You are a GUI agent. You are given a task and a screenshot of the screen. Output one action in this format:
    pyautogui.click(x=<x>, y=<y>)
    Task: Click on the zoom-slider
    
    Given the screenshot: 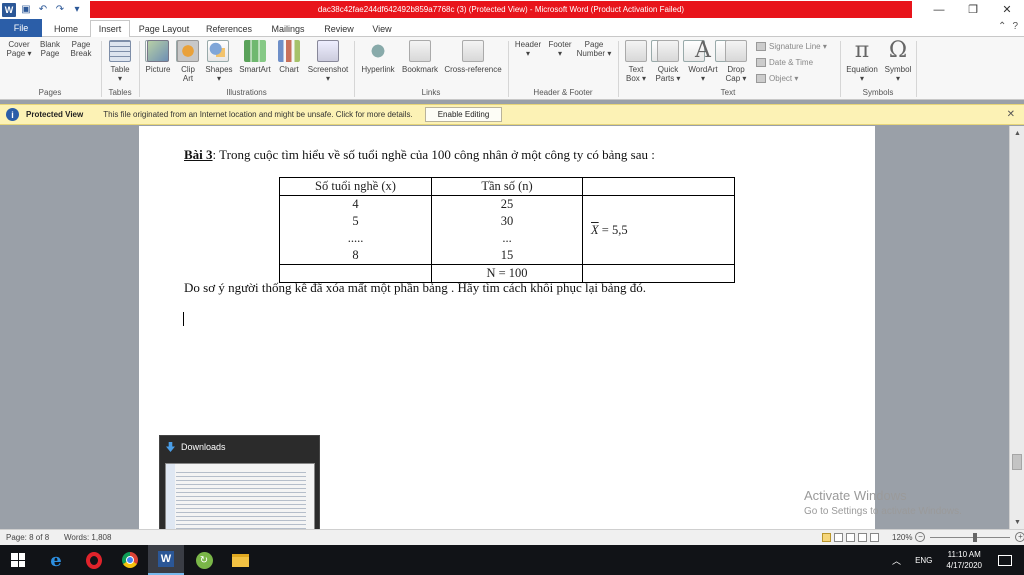 What is the action you would take?
    pyautogui.click(x=970, y=537)
    